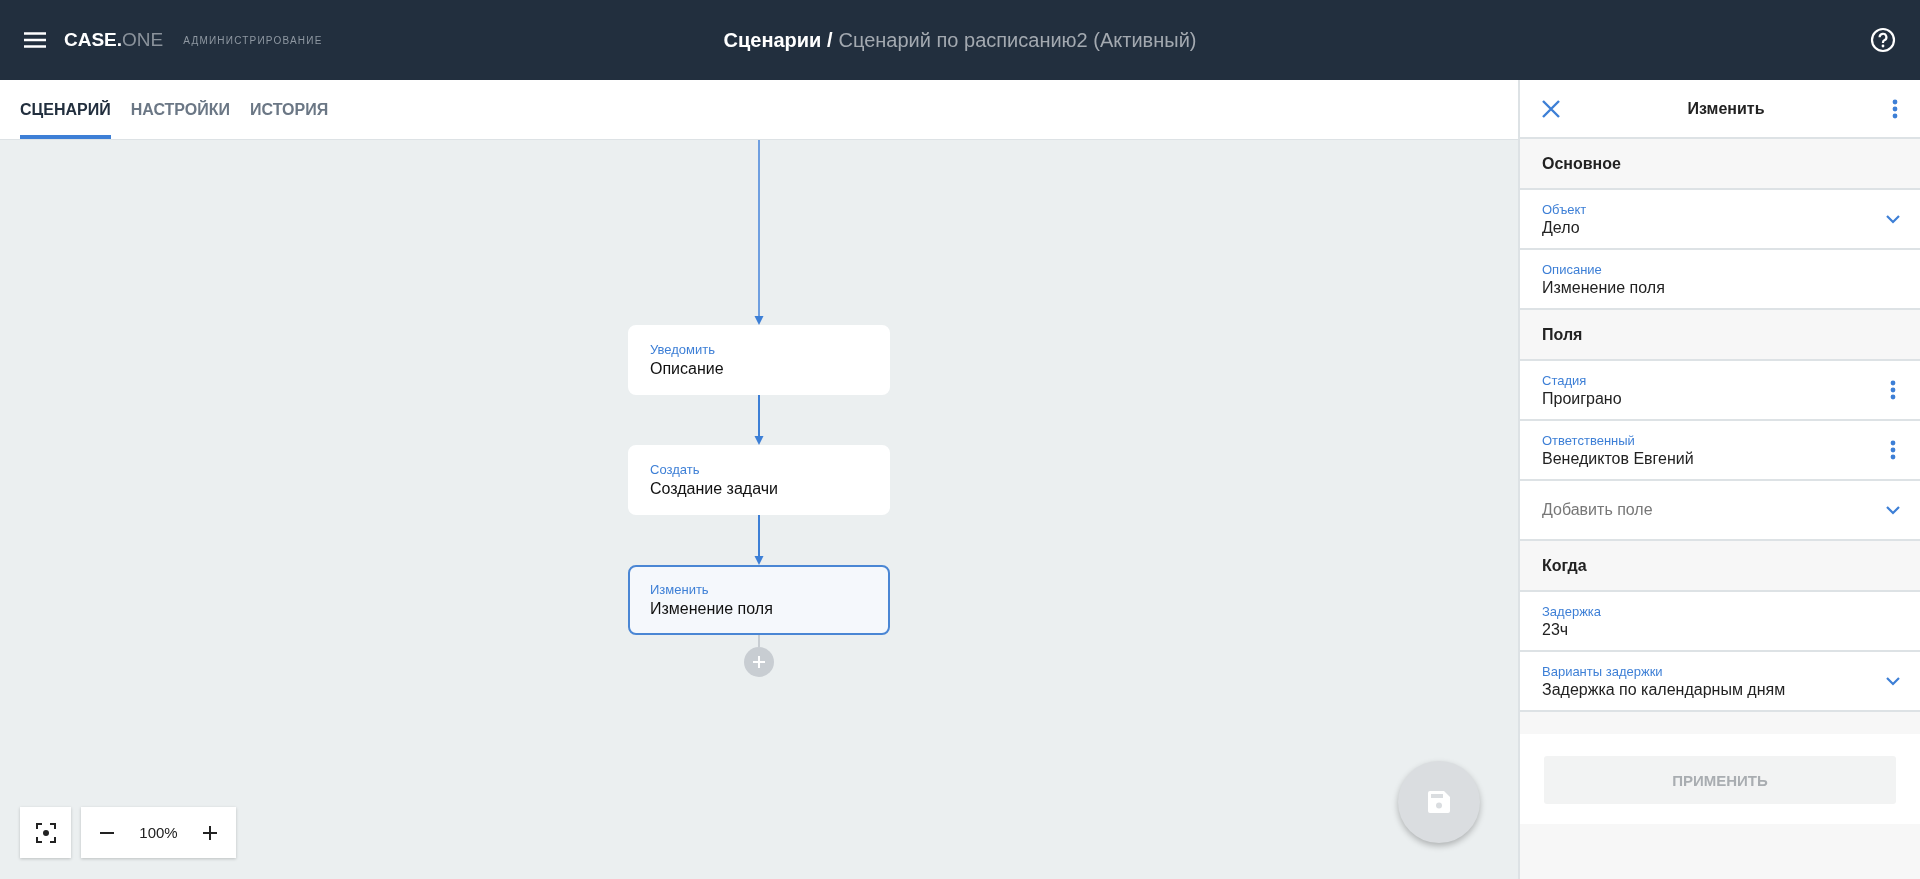 This screenshot has width=1920, height=879. What do you see at coordinates (1565, 380) in the screenshot?
I see `field-label: Стадия` at bounding box center [1565, 380].